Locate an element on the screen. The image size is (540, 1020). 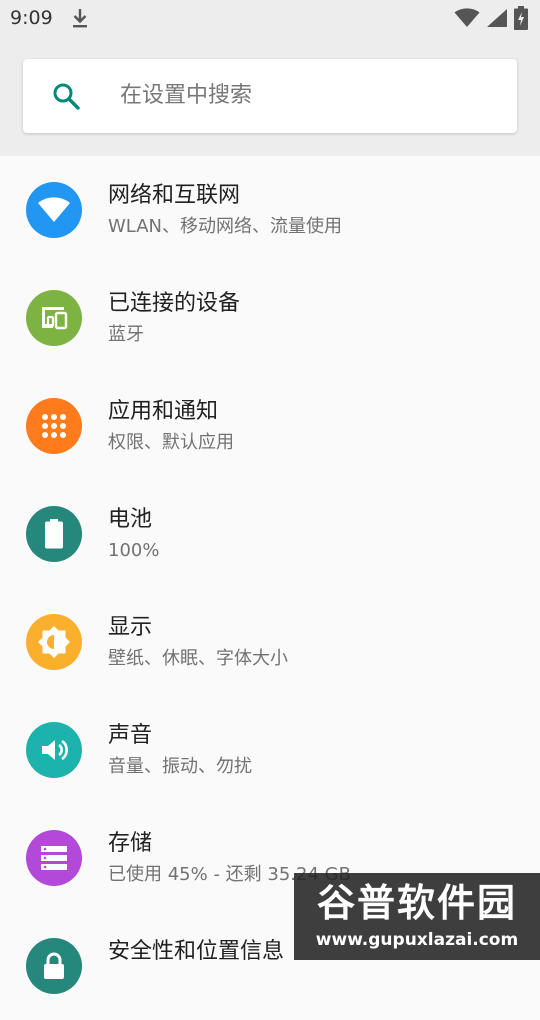
signal-icon is located at coordinates (497, 18).